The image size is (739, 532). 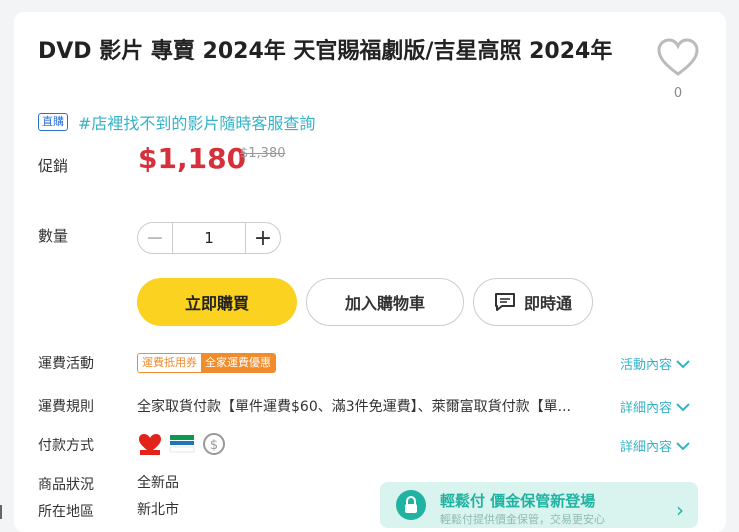 I want to click on product-title: DVD 影片 專賣 2024年 天官賜福劇版/吉星高照 2024年, so click(x=325, y=51).